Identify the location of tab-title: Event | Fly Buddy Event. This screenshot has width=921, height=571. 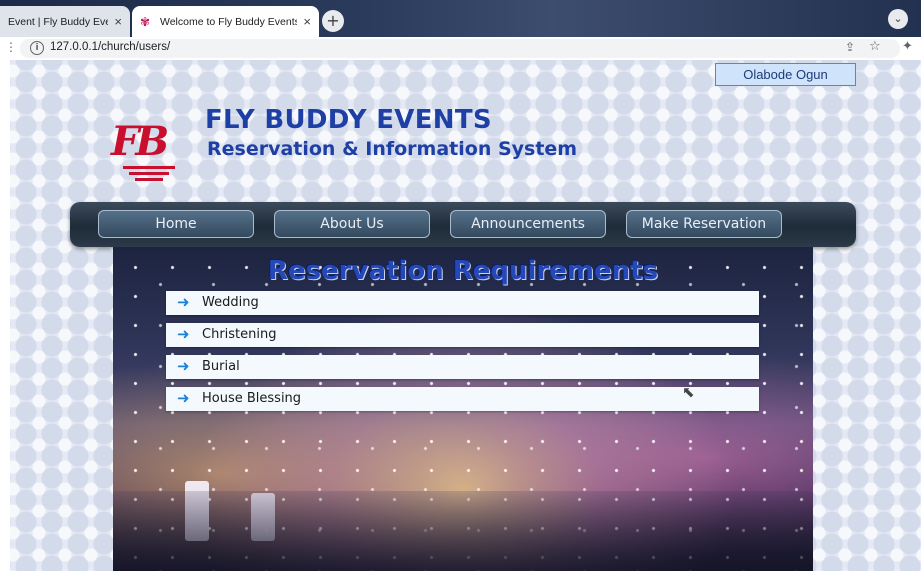
(58, 21).